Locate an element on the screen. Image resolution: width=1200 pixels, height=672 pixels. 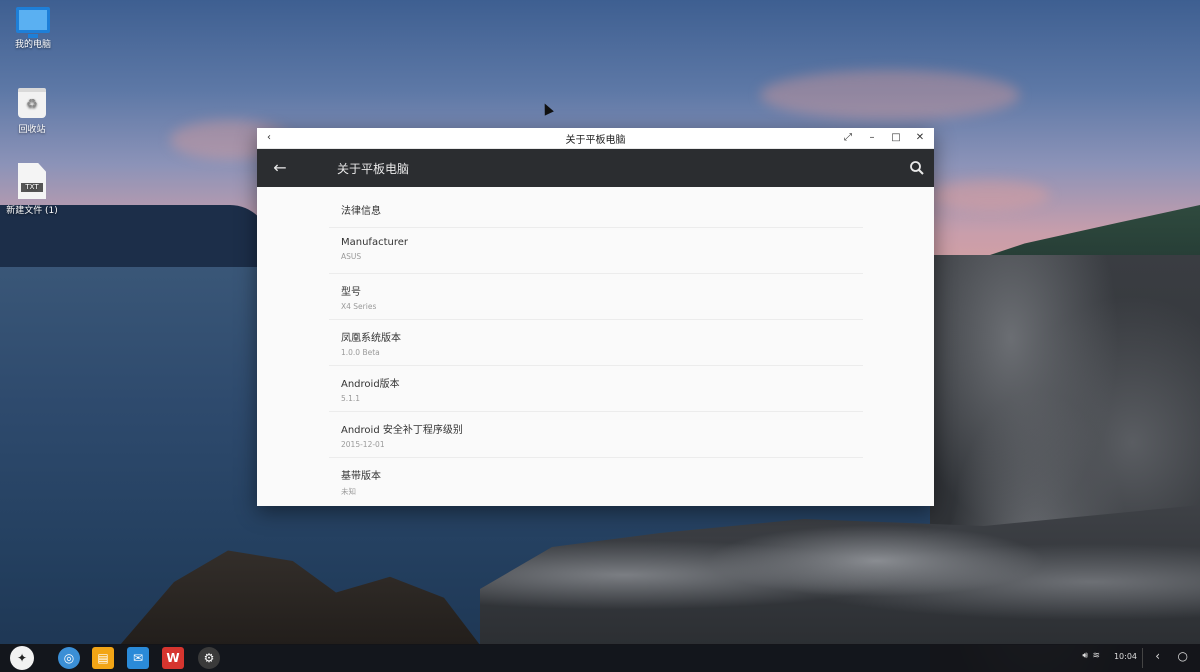
search-icon is located at coordinates (917, 168).